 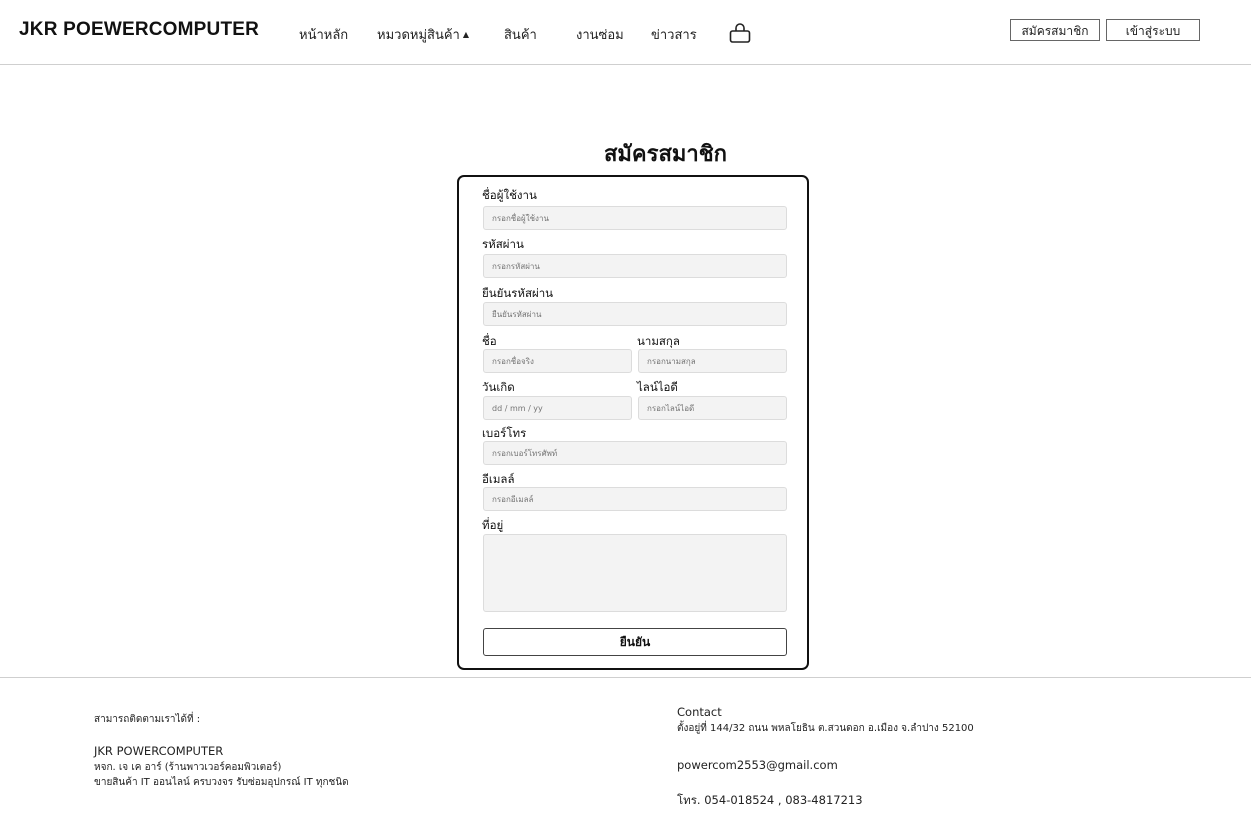 I want to click on page-title-text: สมัครสมาชิก, so click(x=665, y=154).